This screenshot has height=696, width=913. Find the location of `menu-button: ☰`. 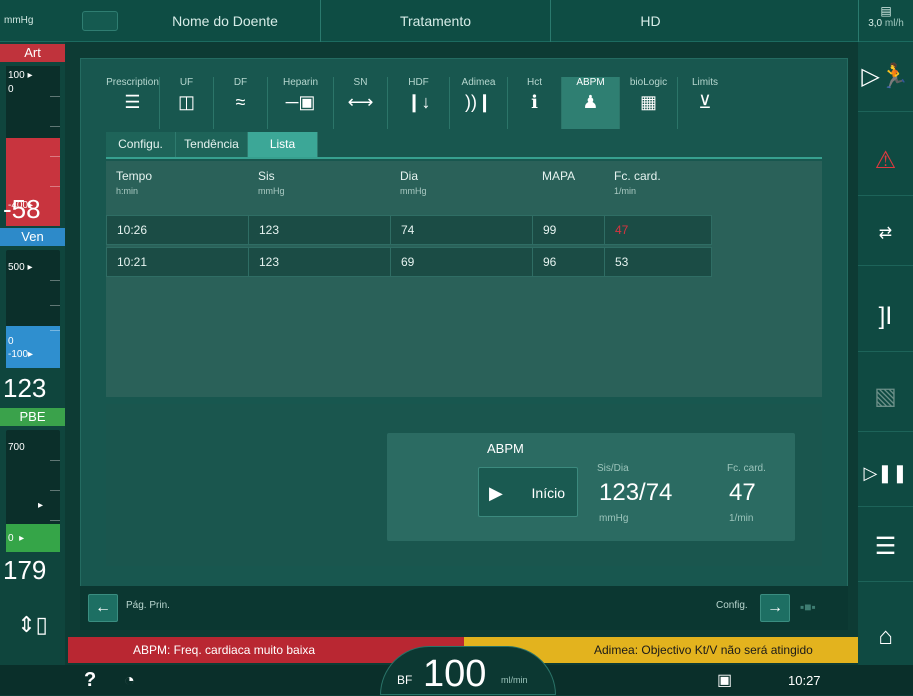

menu-button: ☰ is located at coordinates (885, 547).